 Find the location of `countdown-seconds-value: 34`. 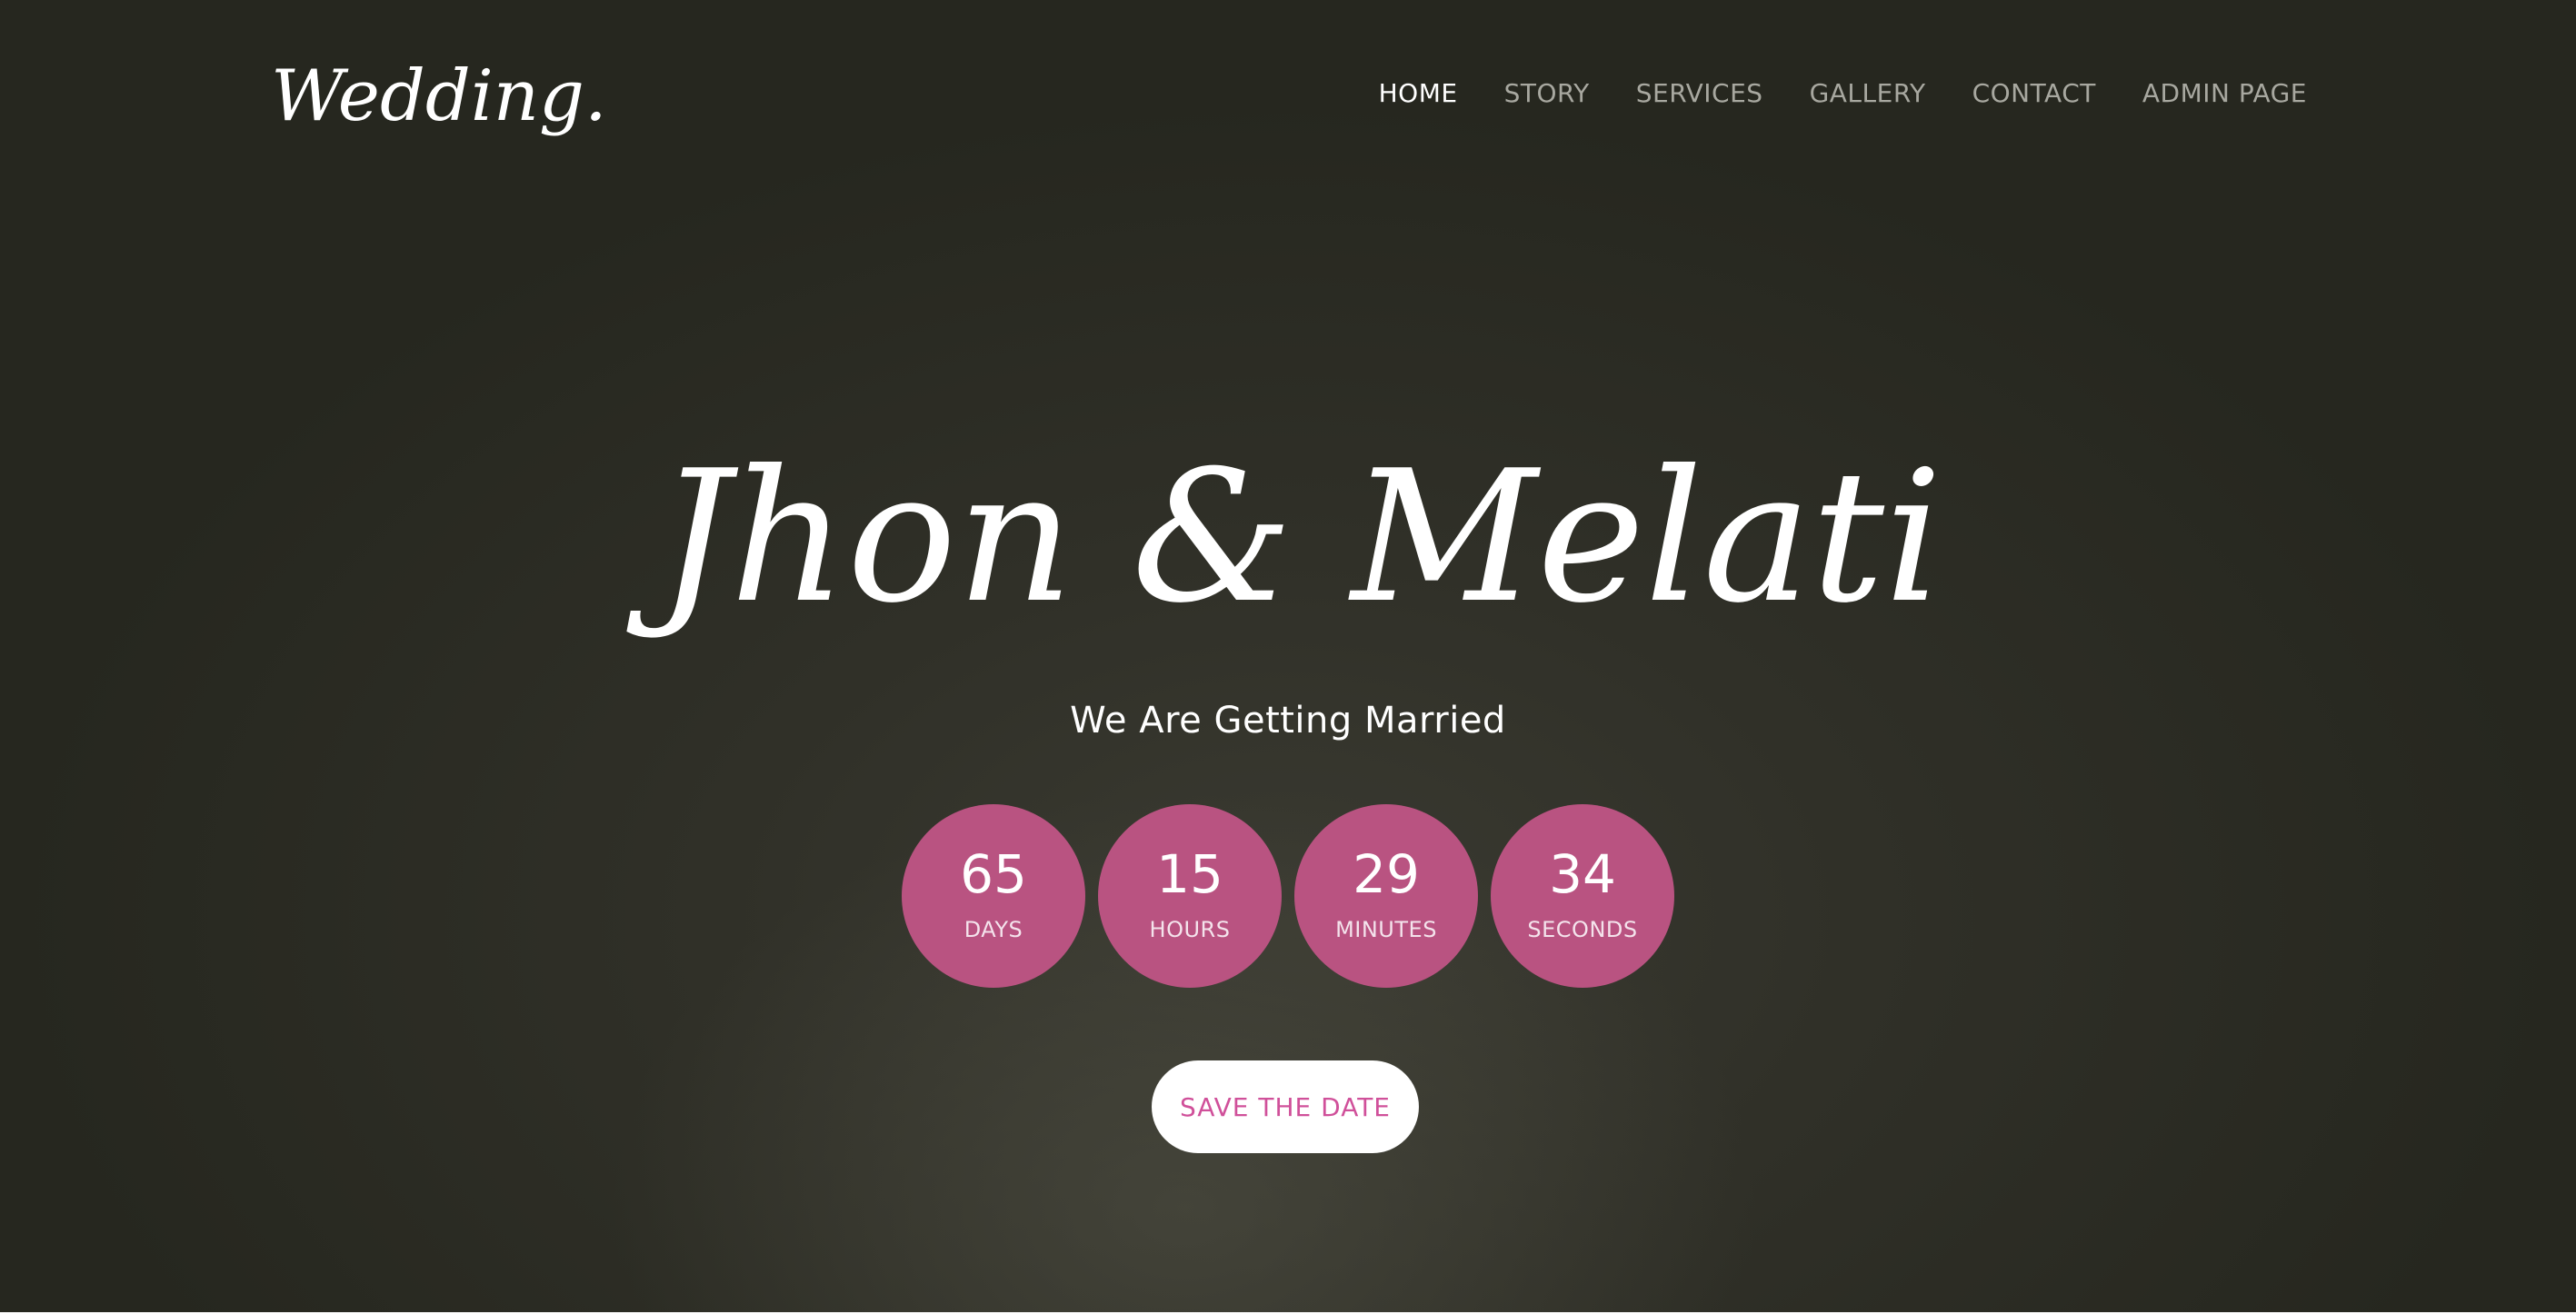

countdown-seconds-value: 34 is located at coordinates (1582, 874).